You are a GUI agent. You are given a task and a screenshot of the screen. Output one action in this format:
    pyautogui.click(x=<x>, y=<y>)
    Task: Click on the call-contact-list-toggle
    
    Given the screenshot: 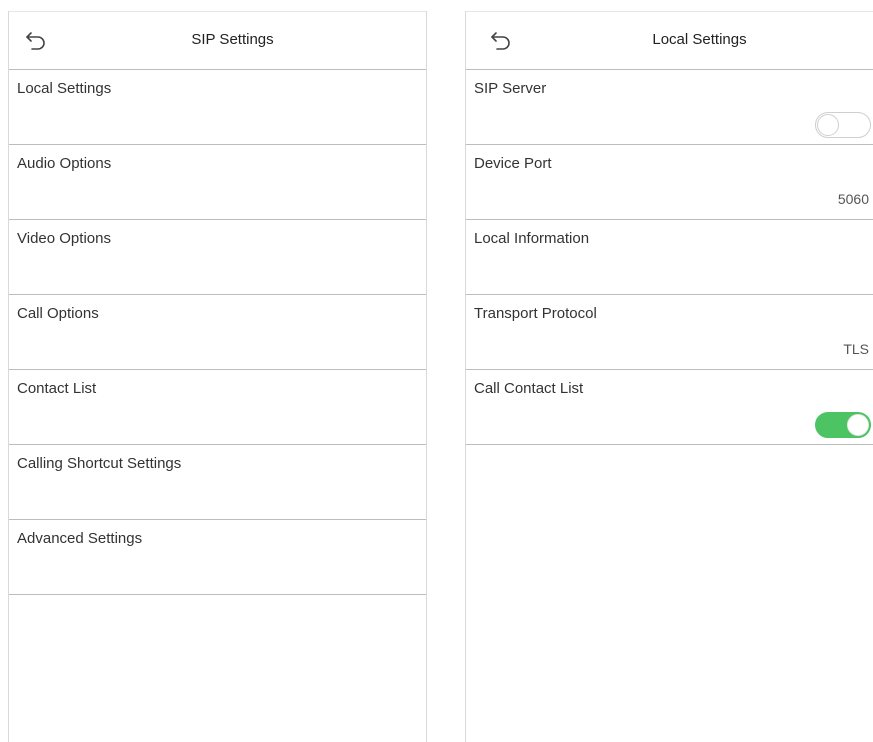 What is the action you would take?
    pyautogui.click(x=843, y=425)
    